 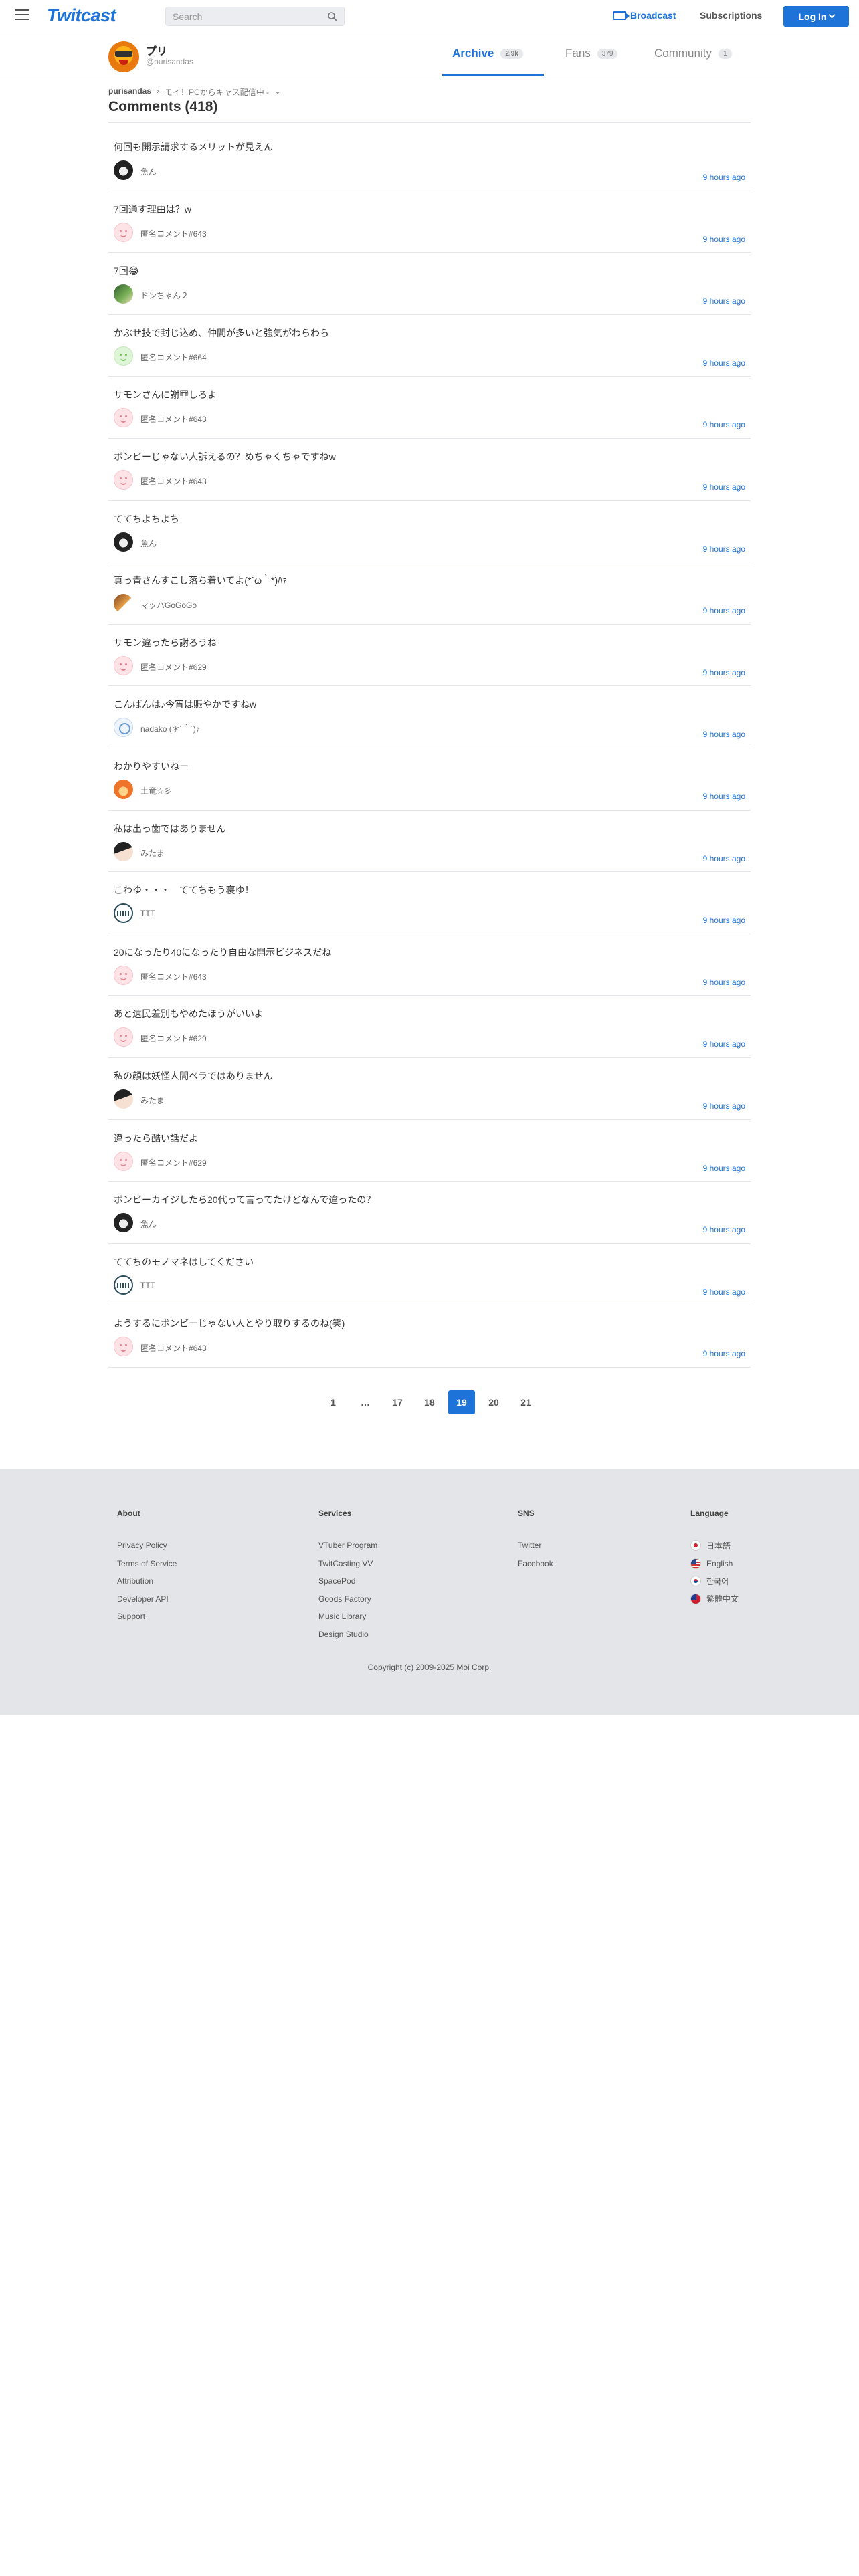 What do you see at coordinates (591, 54) in the screenshot?
I see `tab-fans: Fans 379` at bounding box center [591, 54].